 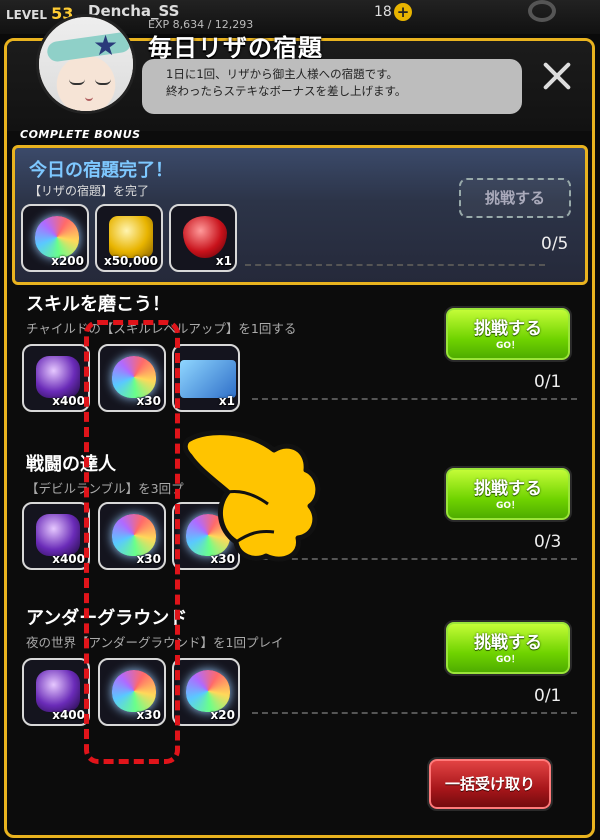 I want to click on complete-bonus-progress: 0/5, so click(x=555, y=244).